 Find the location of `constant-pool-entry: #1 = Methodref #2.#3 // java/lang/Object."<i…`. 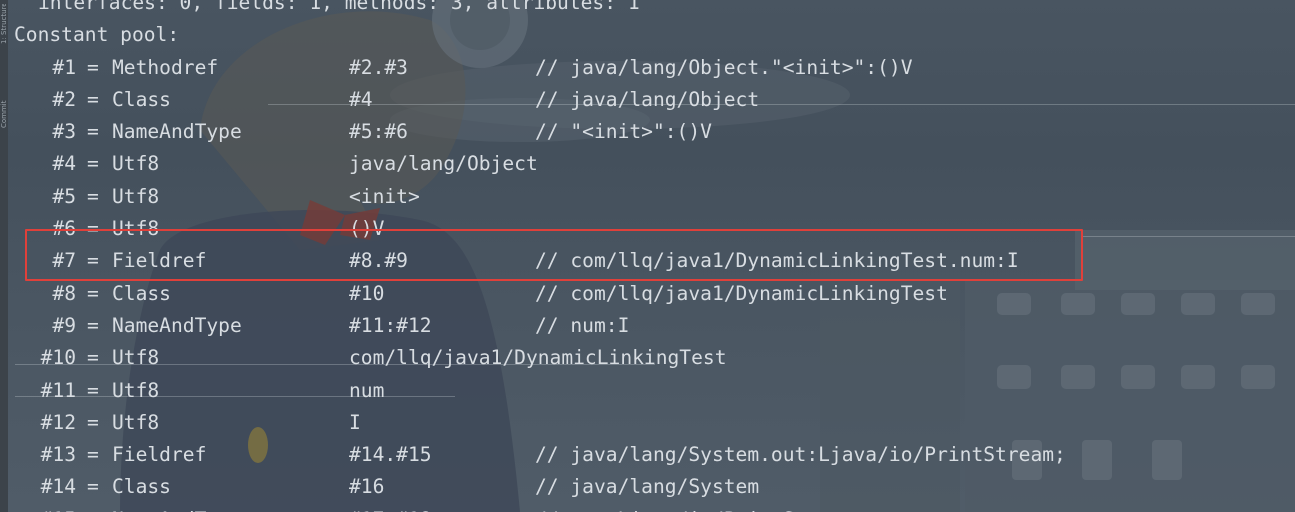

constant-pool-entry: #1 = Methodref #2.#3 // java/lang/Object."<i… is located at coordinates (649, 68).